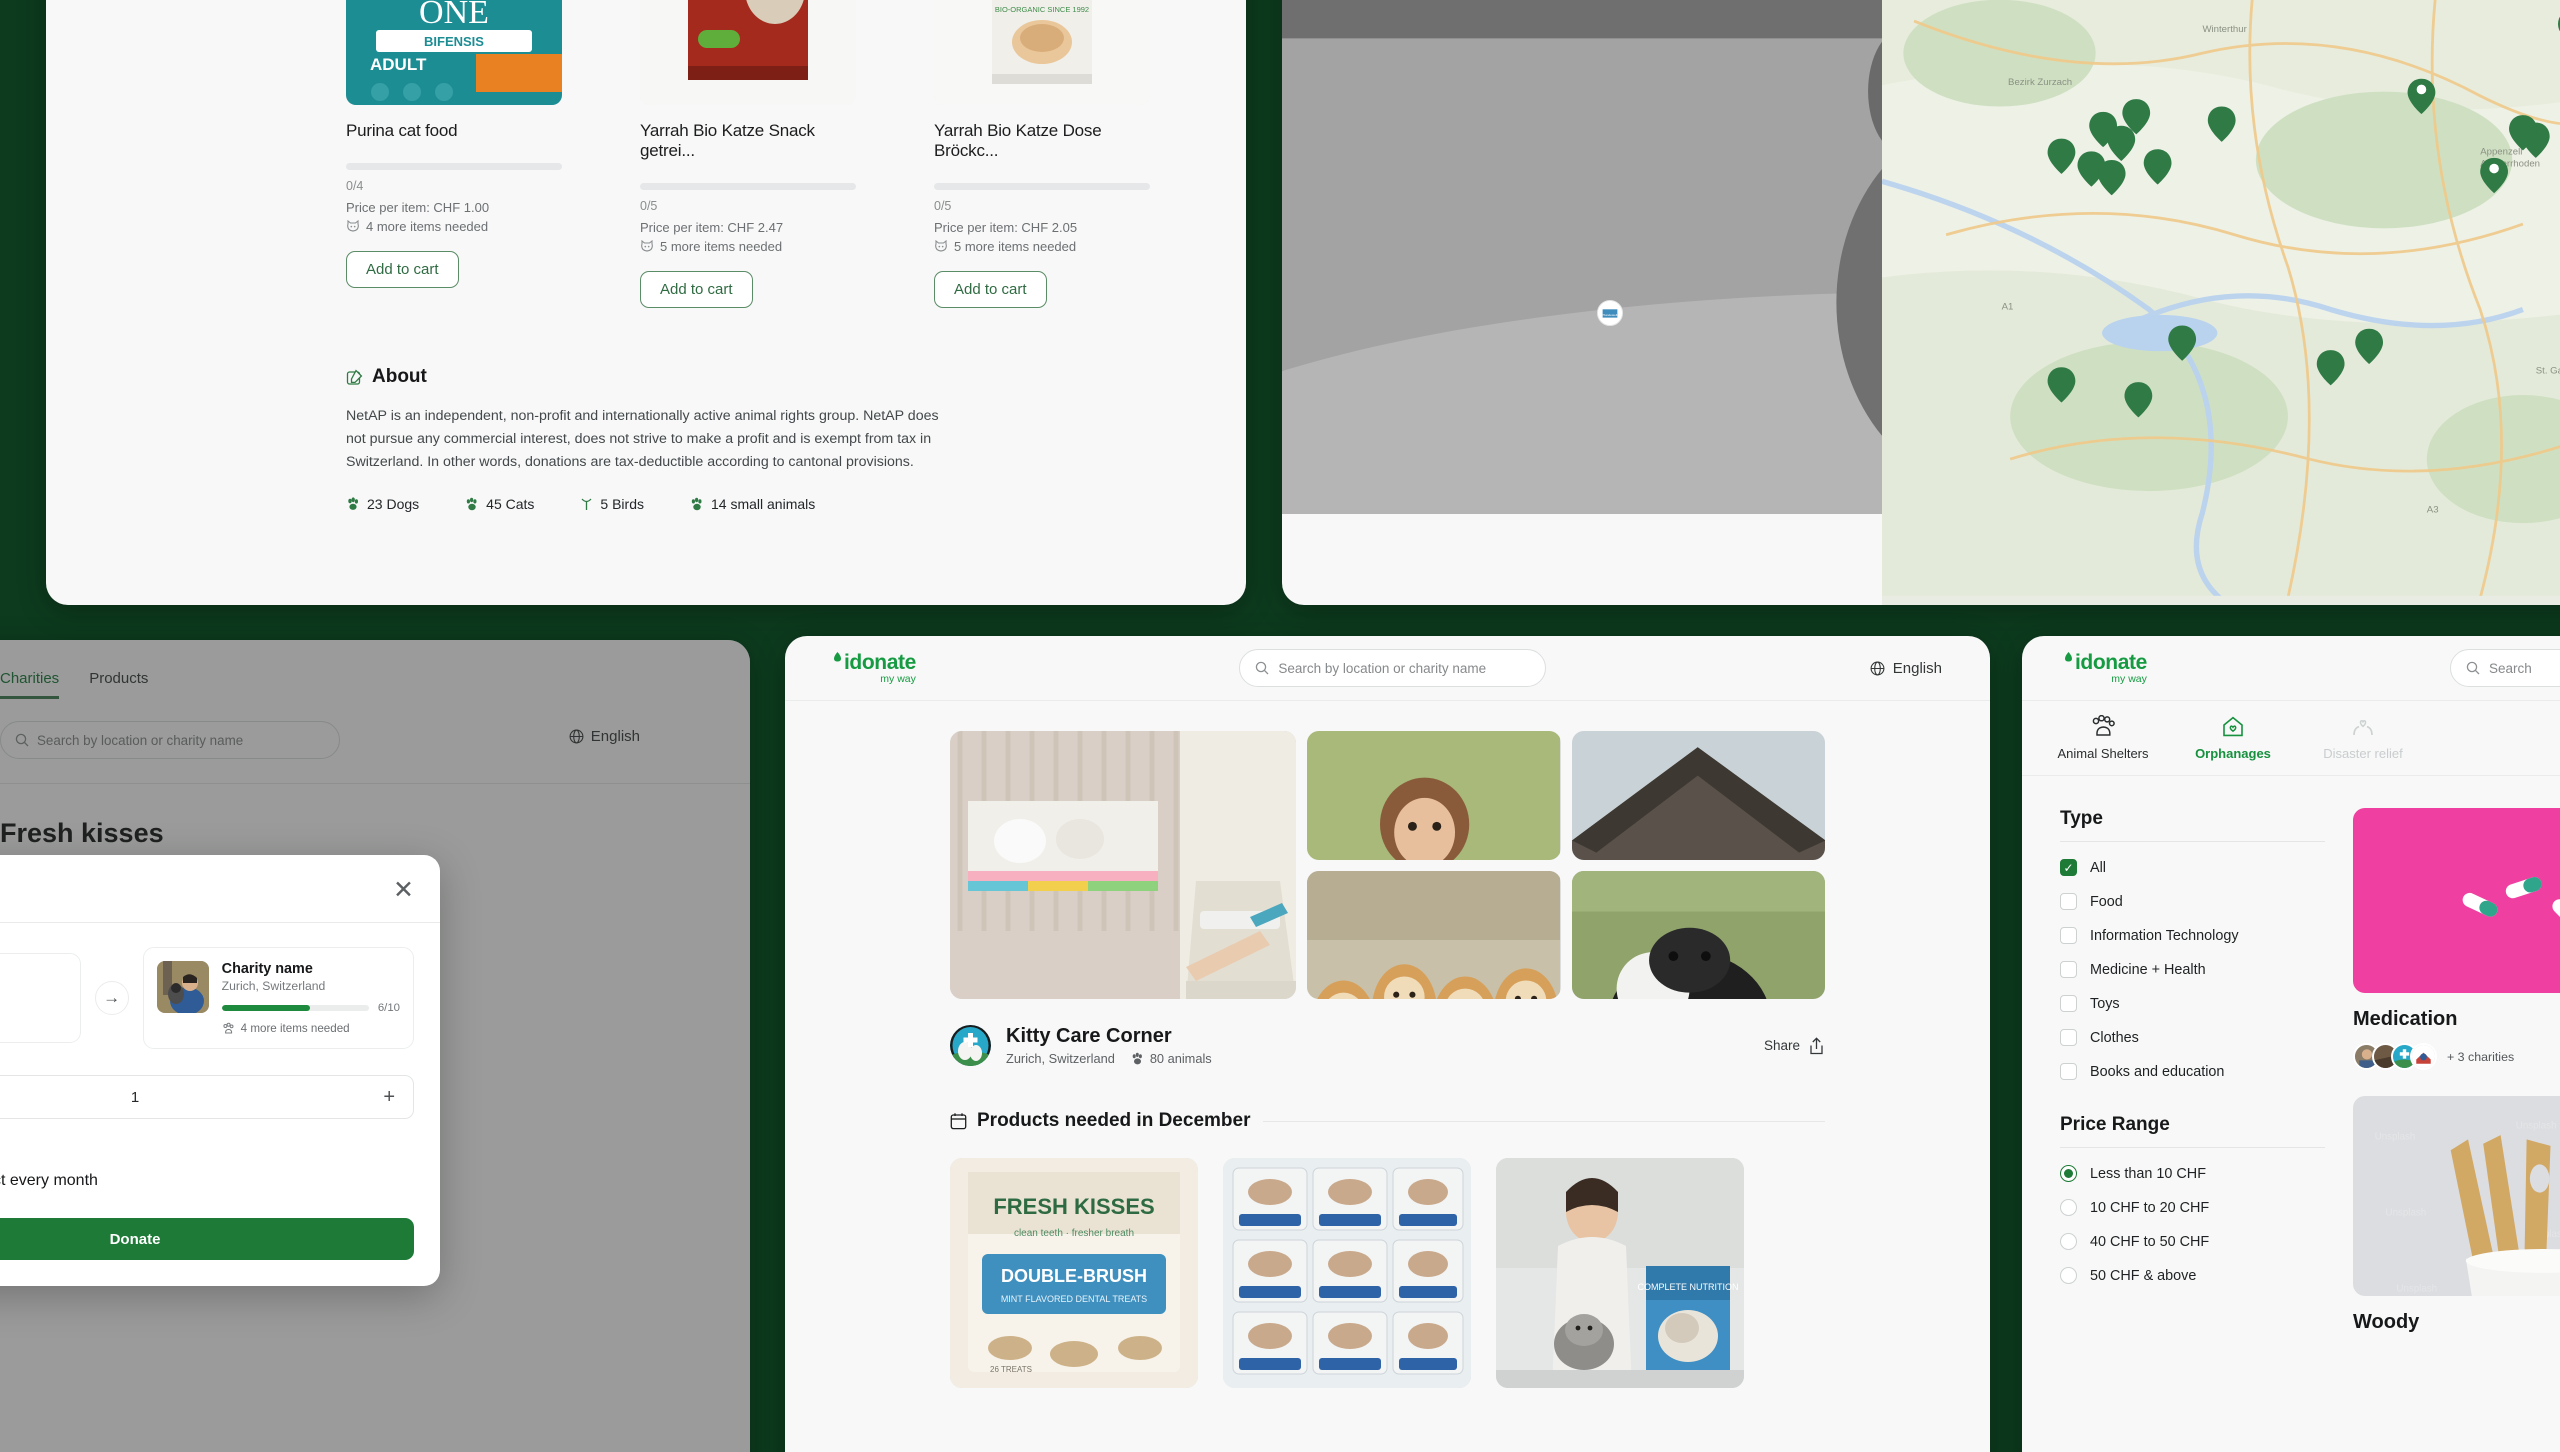 The height and width of the screenshot is (1452, 2560). I want to click on cat-icon, so click(941, 246).